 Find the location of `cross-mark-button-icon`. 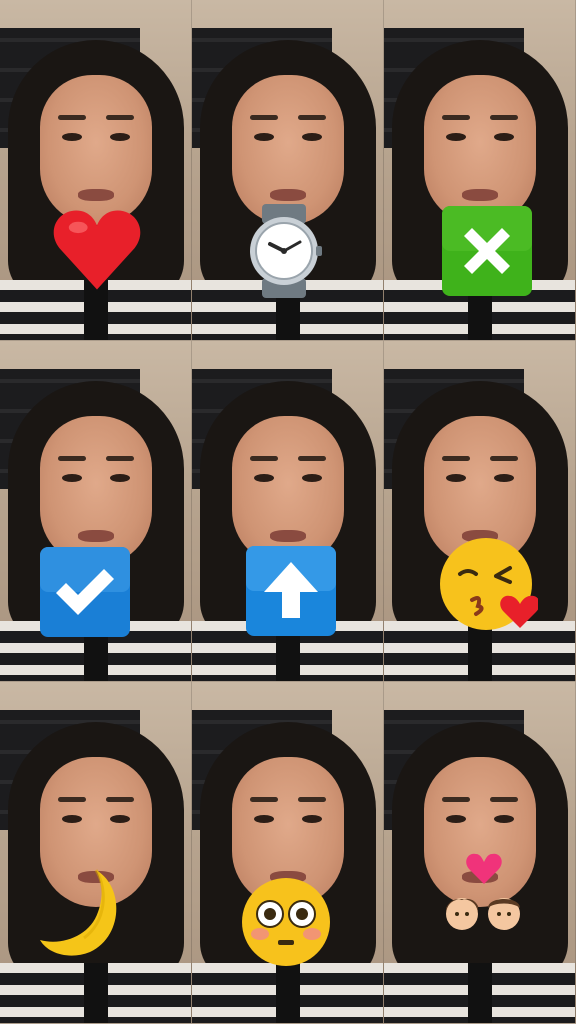

cross-mark-button-icon is located at coordinates (487, 251).